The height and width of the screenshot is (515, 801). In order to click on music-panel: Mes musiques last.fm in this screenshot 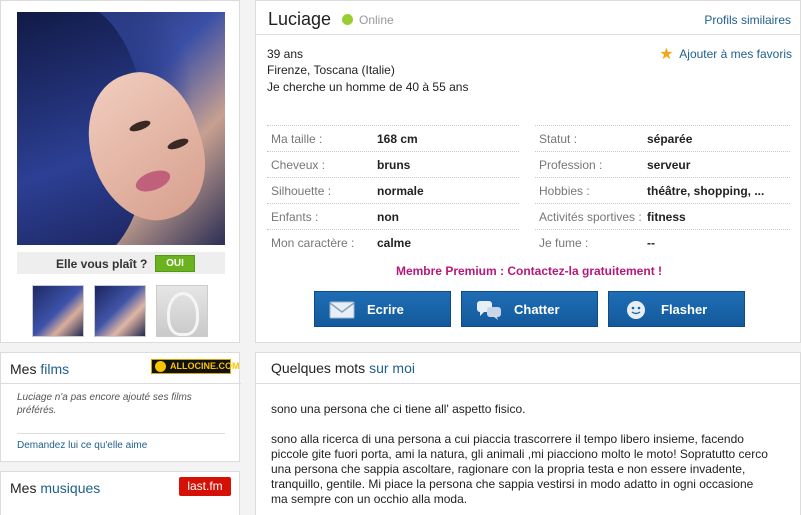, I will do `click(120, 493)`.